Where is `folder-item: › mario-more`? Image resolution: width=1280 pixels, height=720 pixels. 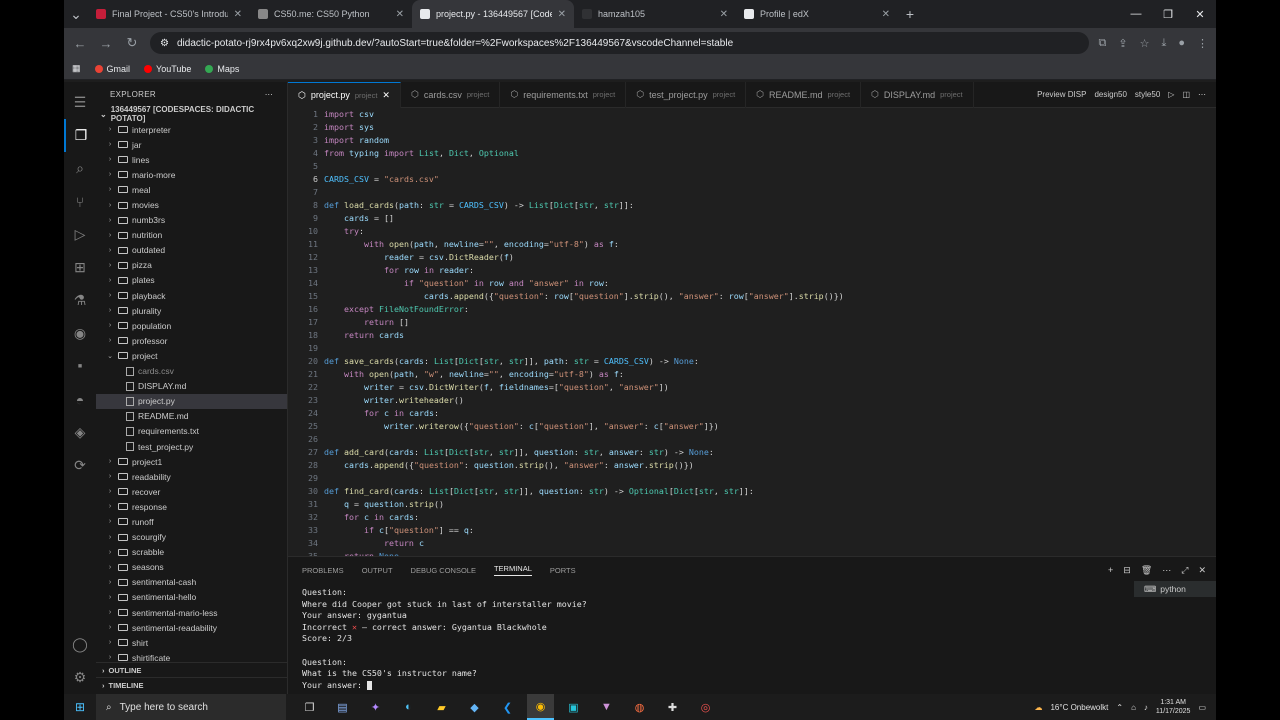
folder-item: › mario-more is located at coordinates (191, 174).